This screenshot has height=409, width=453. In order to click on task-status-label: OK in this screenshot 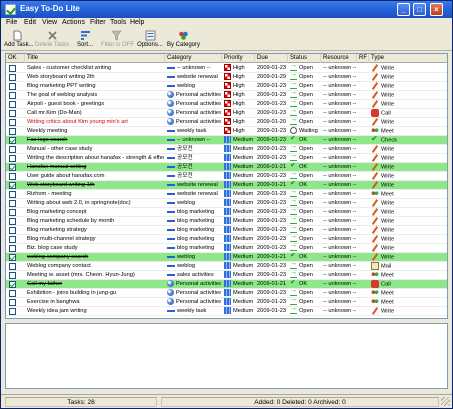, I will do `click(303, 167)`.